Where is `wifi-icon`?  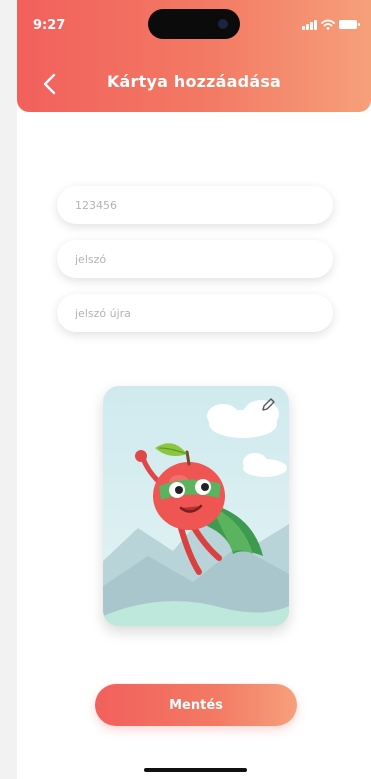
wifi-icon is located at coordinates (328, 24).